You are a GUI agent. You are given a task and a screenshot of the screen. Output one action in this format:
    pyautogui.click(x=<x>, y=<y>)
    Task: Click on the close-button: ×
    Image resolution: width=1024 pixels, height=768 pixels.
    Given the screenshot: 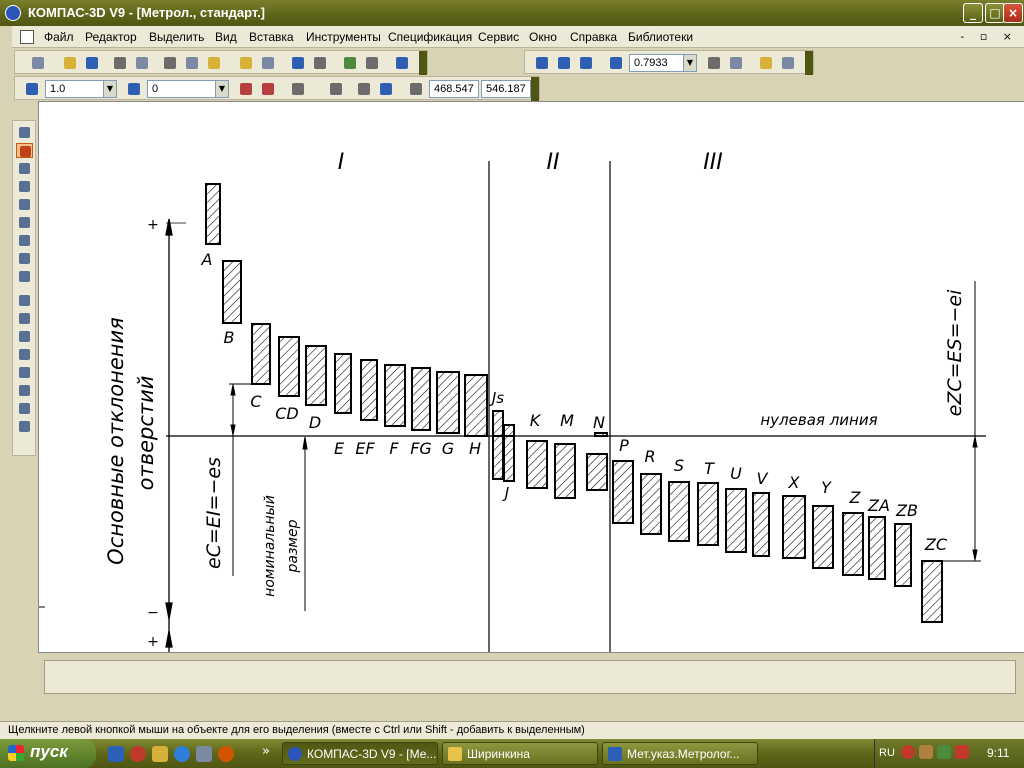 What is the action you would take?
    pyautogui.click(x=1013, y=13)
    